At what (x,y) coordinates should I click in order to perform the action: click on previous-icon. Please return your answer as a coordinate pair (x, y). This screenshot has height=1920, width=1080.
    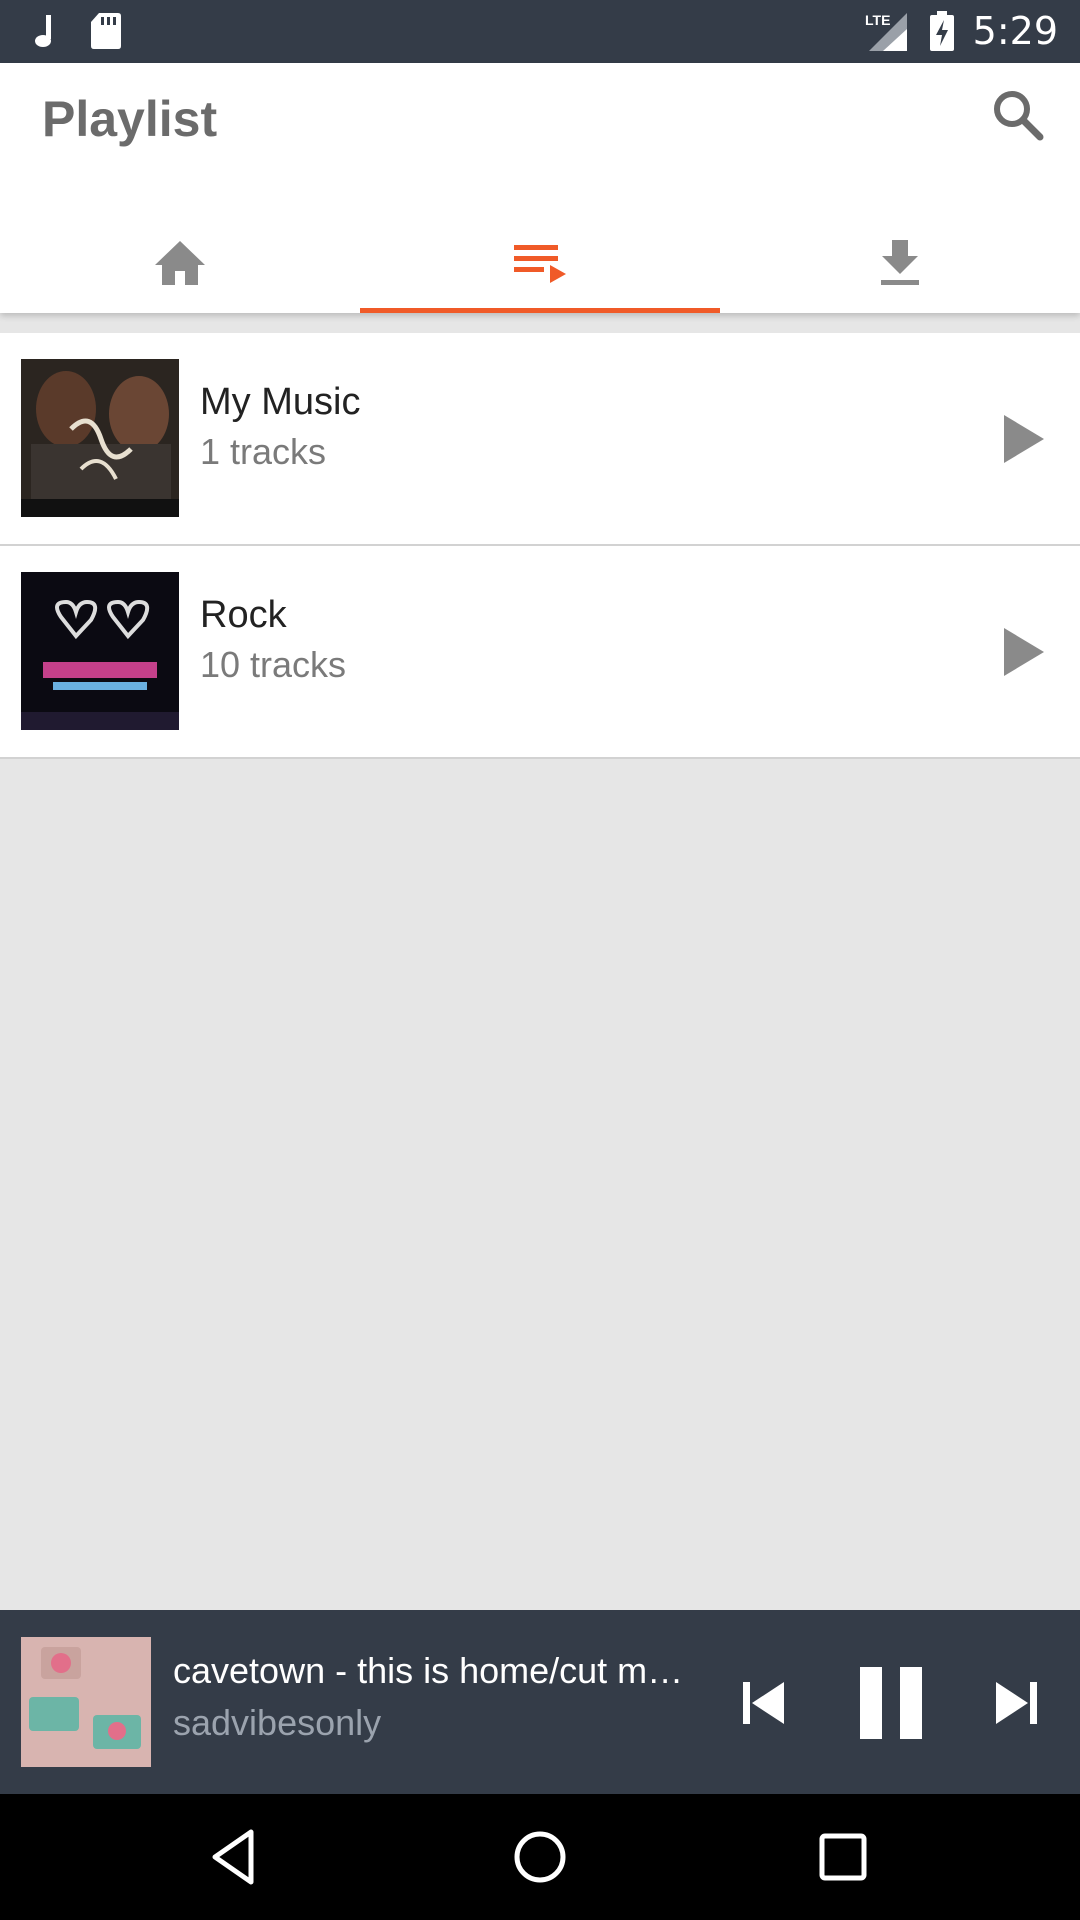
    Looking at the image, I should click on (764, 1703).